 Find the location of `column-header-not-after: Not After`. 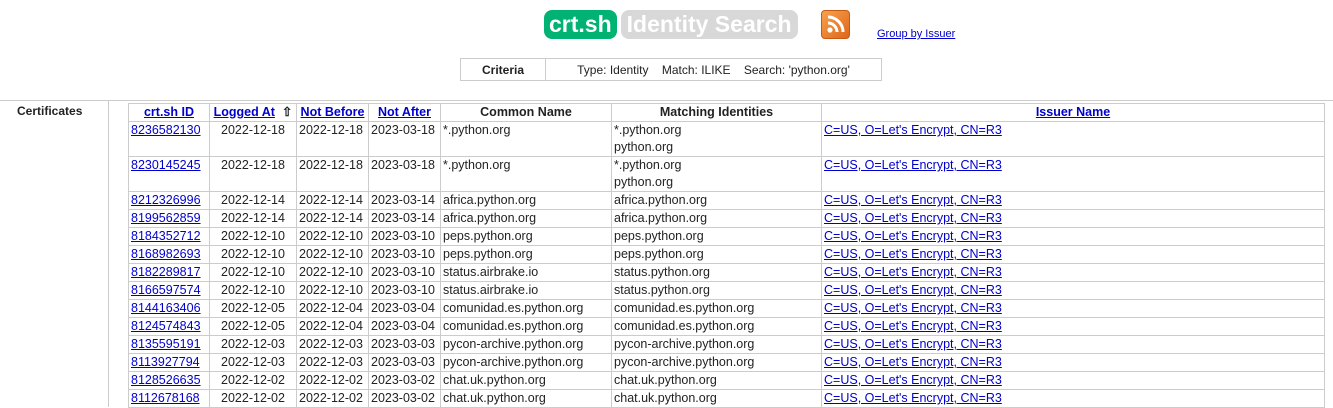

column-header-not-after: Not After is located at coordinates (404, 112).